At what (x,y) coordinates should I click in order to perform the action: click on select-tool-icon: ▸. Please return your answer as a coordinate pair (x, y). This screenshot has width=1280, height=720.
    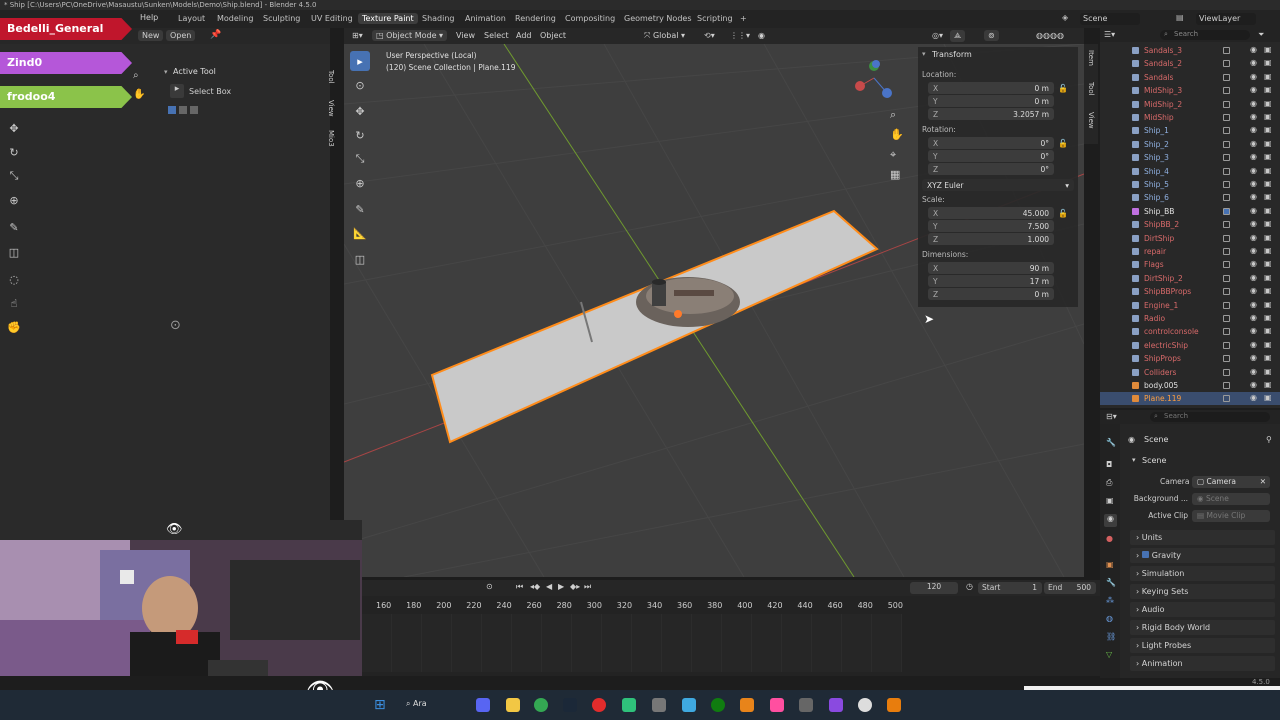
    Looking at the image, I should click on (360, 61).